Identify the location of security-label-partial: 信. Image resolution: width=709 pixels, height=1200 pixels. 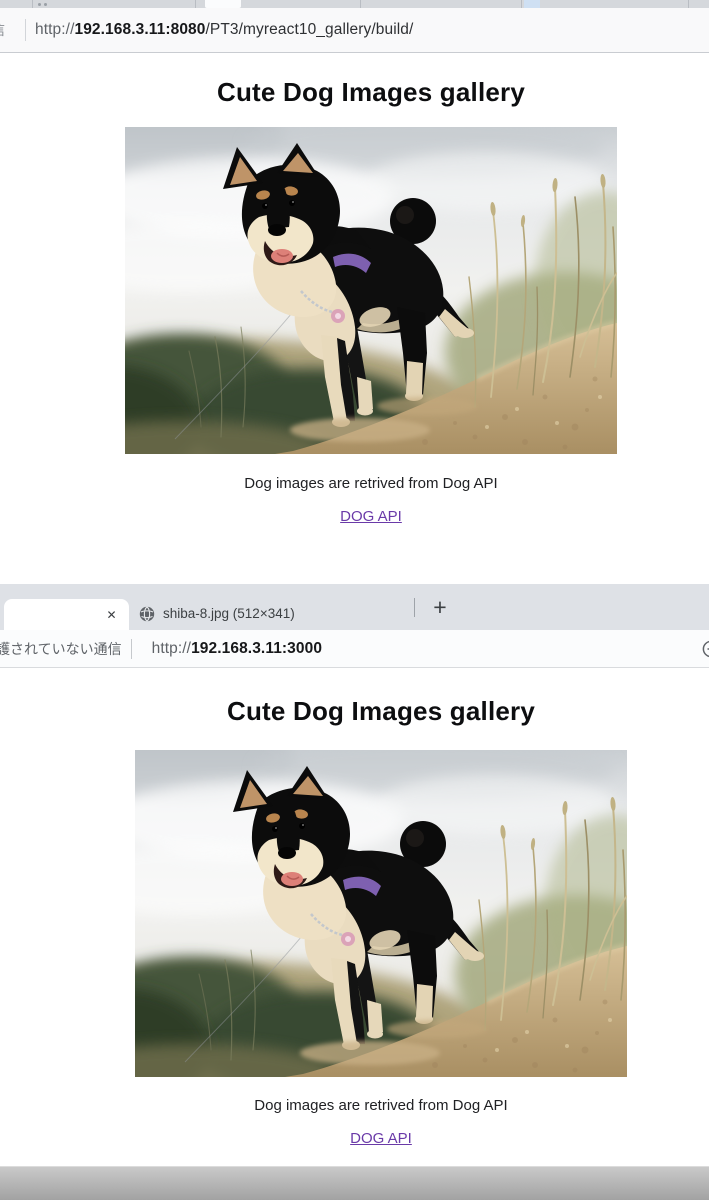
(2, 30).